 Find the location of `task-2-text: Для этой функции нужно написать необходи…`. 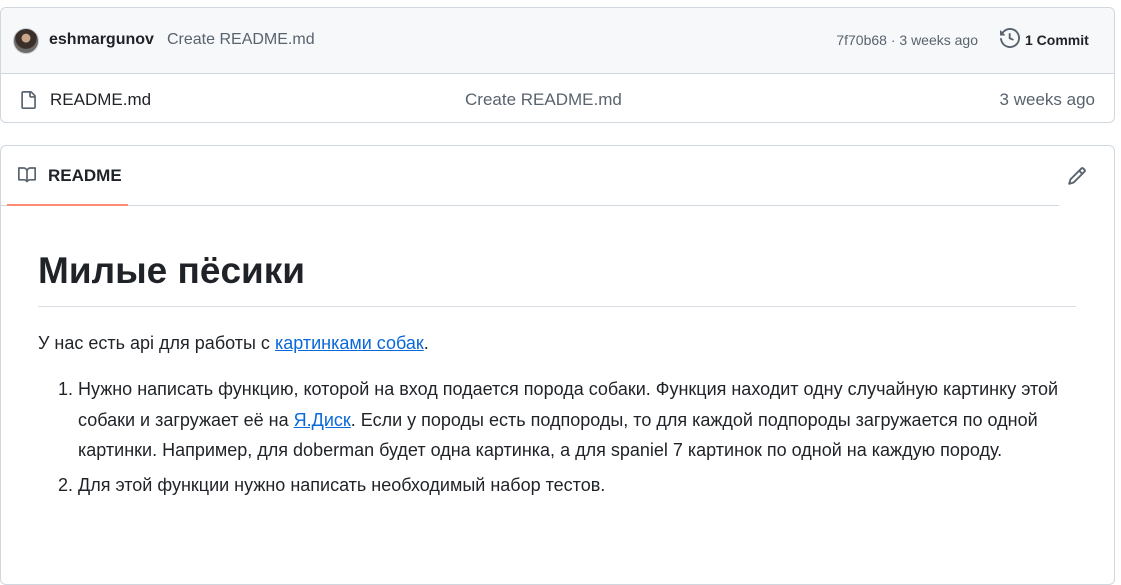

task-2-text: Для этой функции нужно написать необходи… is located at coordinates (342, 484).